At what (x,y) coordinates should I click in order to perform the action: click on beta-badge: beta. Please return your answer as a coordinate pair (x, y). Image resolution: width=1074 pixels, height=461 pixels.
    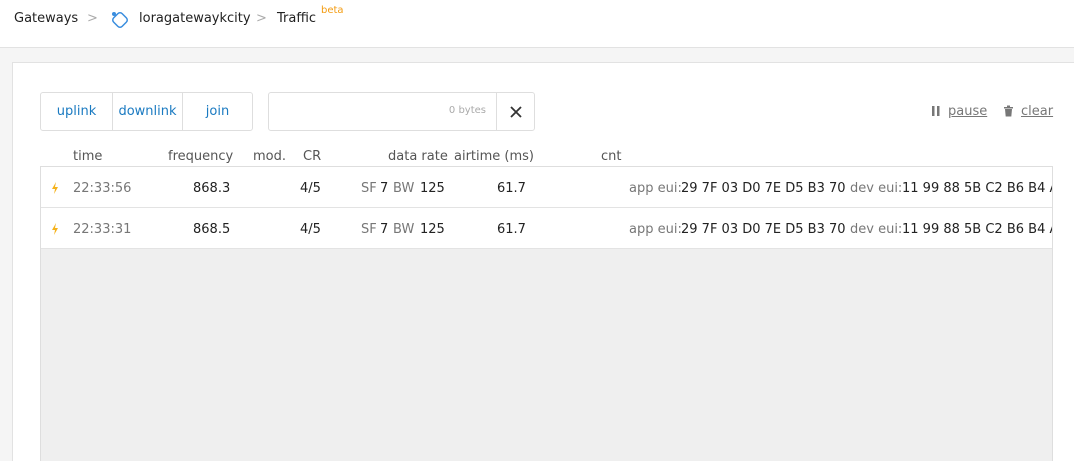
    Looking at the image, I should click on (332, 10).